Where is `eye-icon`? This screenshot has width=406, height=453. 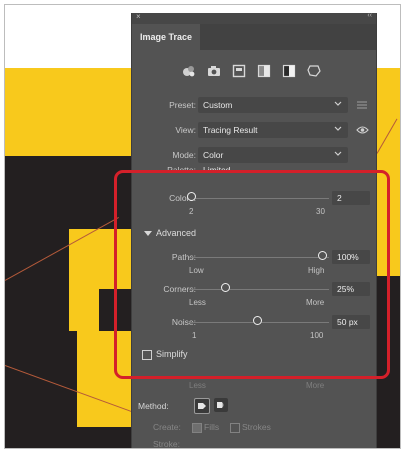 eye-icon is located at coordinates (362, 130).